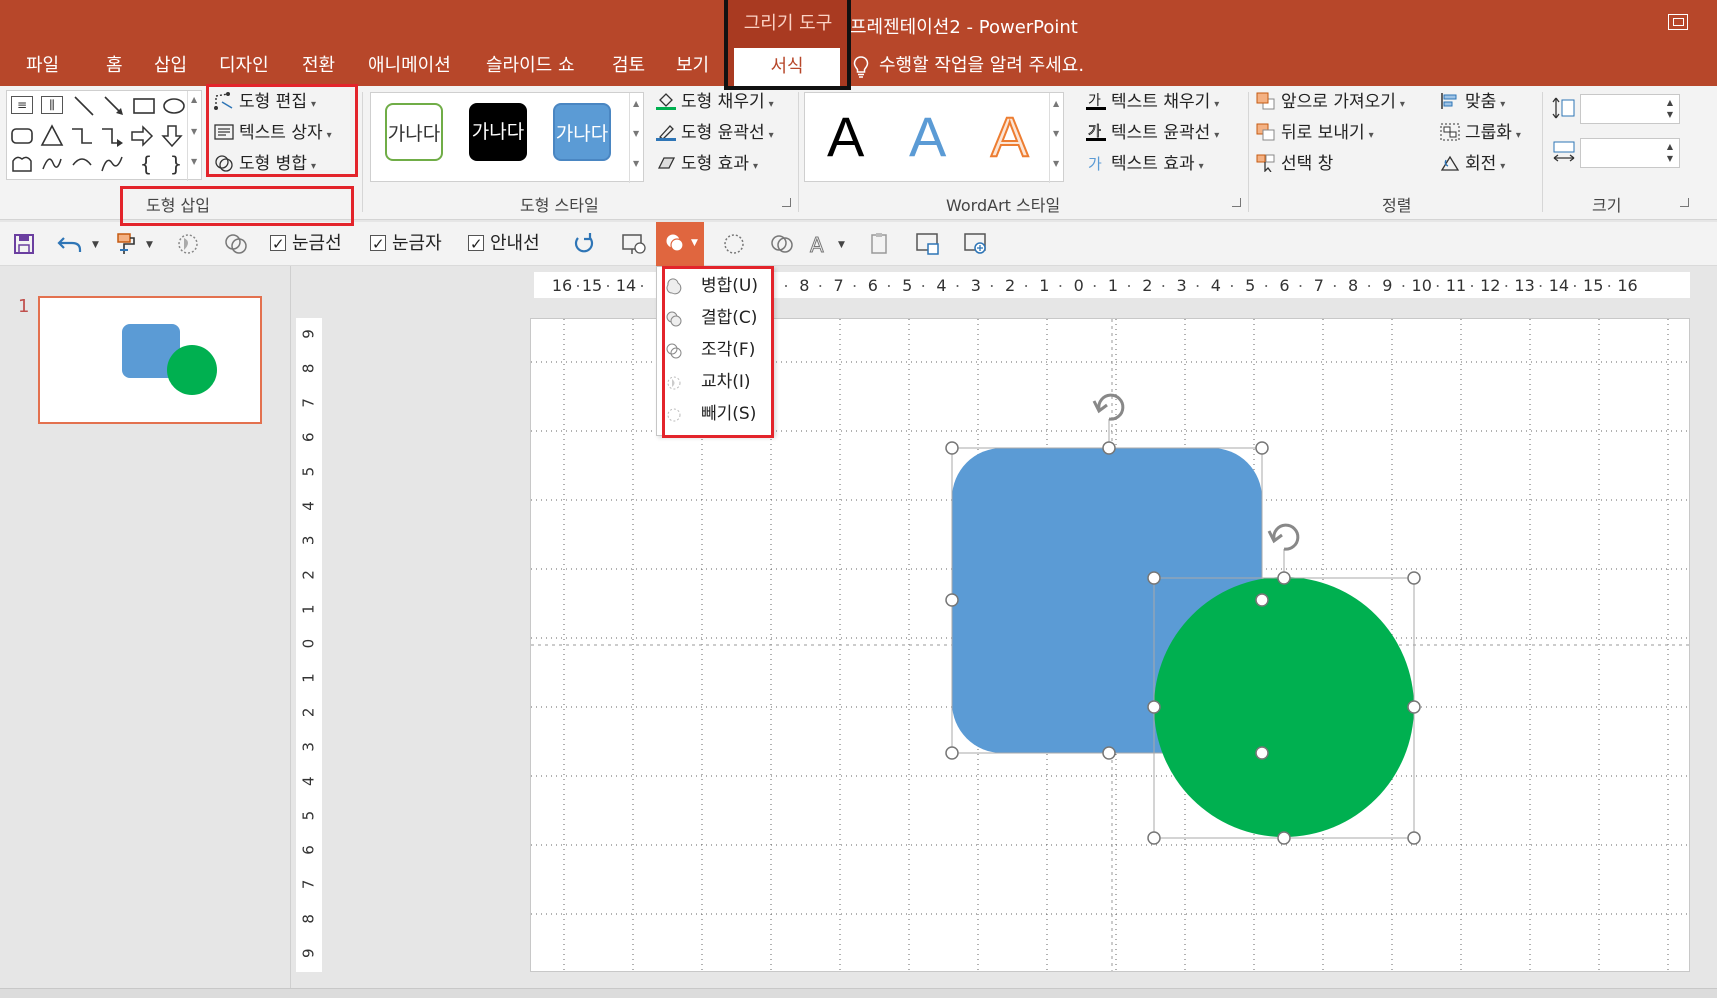  I want to click on format-painter-icon, so click(128, 244).